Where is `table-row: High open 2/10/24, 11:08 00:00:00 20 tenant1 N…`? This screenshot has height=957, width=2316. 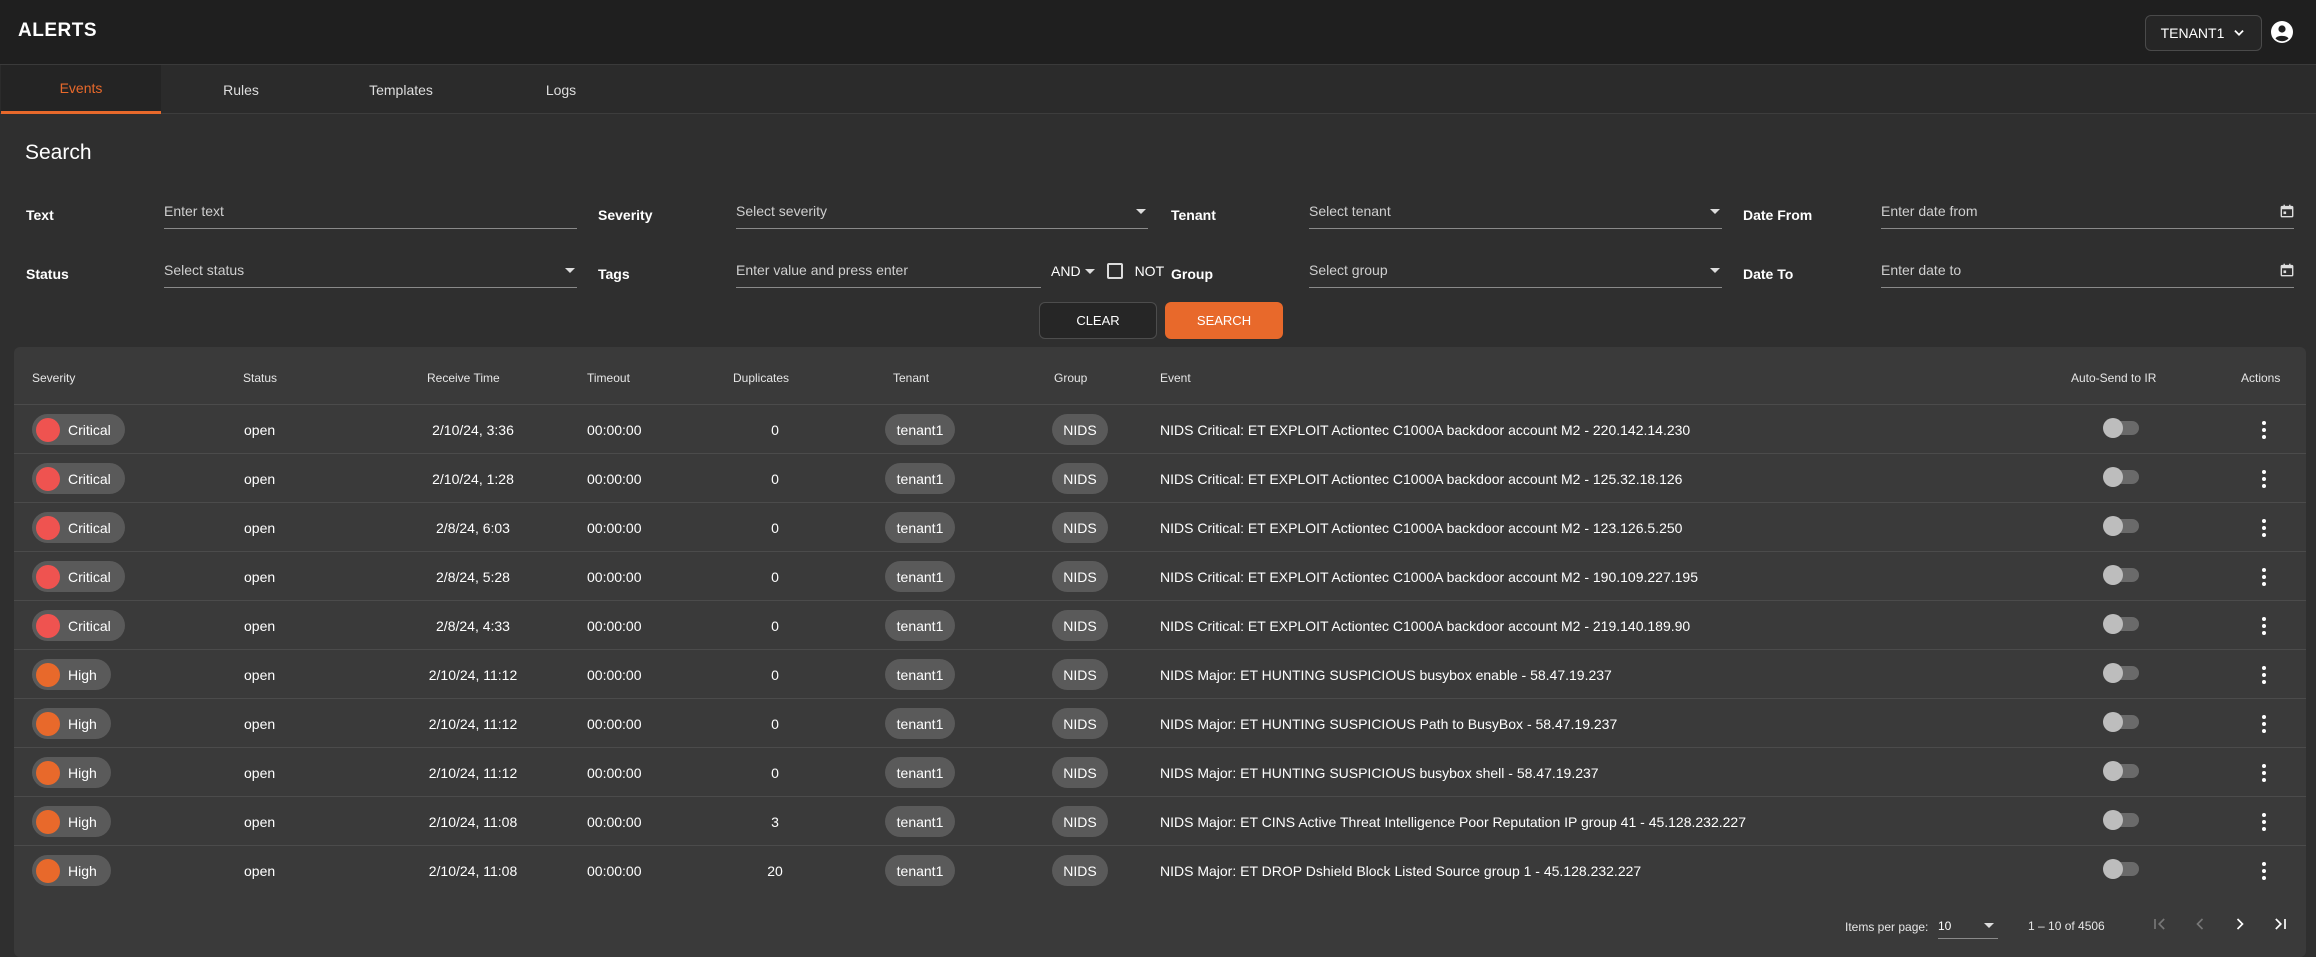 table-row: High open 2/10/24, 11:08 00:00:00 20 tenant1 N… is located at coordinates (1160, 869).